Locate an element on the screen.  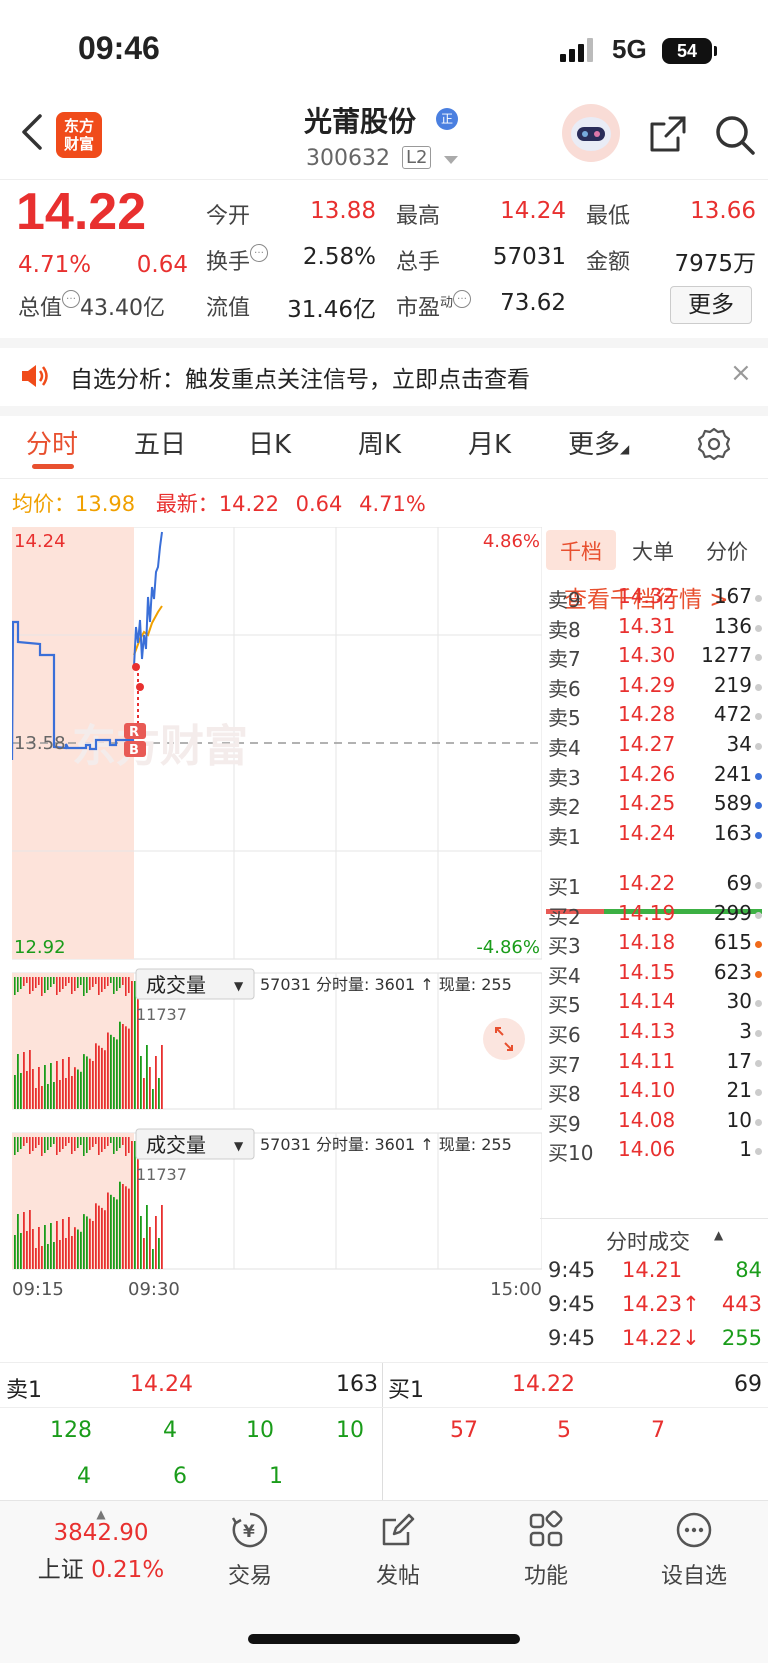
expand-button is located at coordinates (504, 1039).